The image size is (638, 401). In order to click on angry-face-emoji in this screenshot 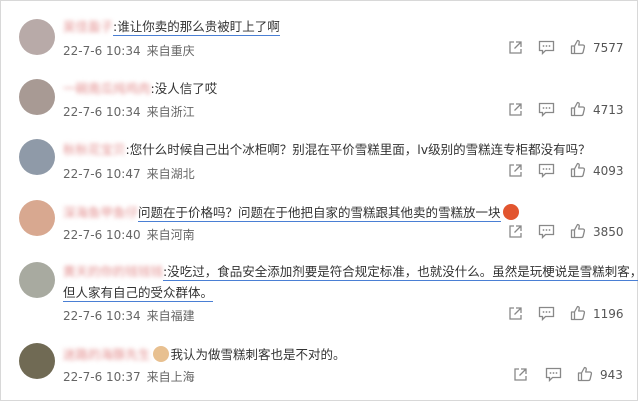, I will do `click(510, 212)`.